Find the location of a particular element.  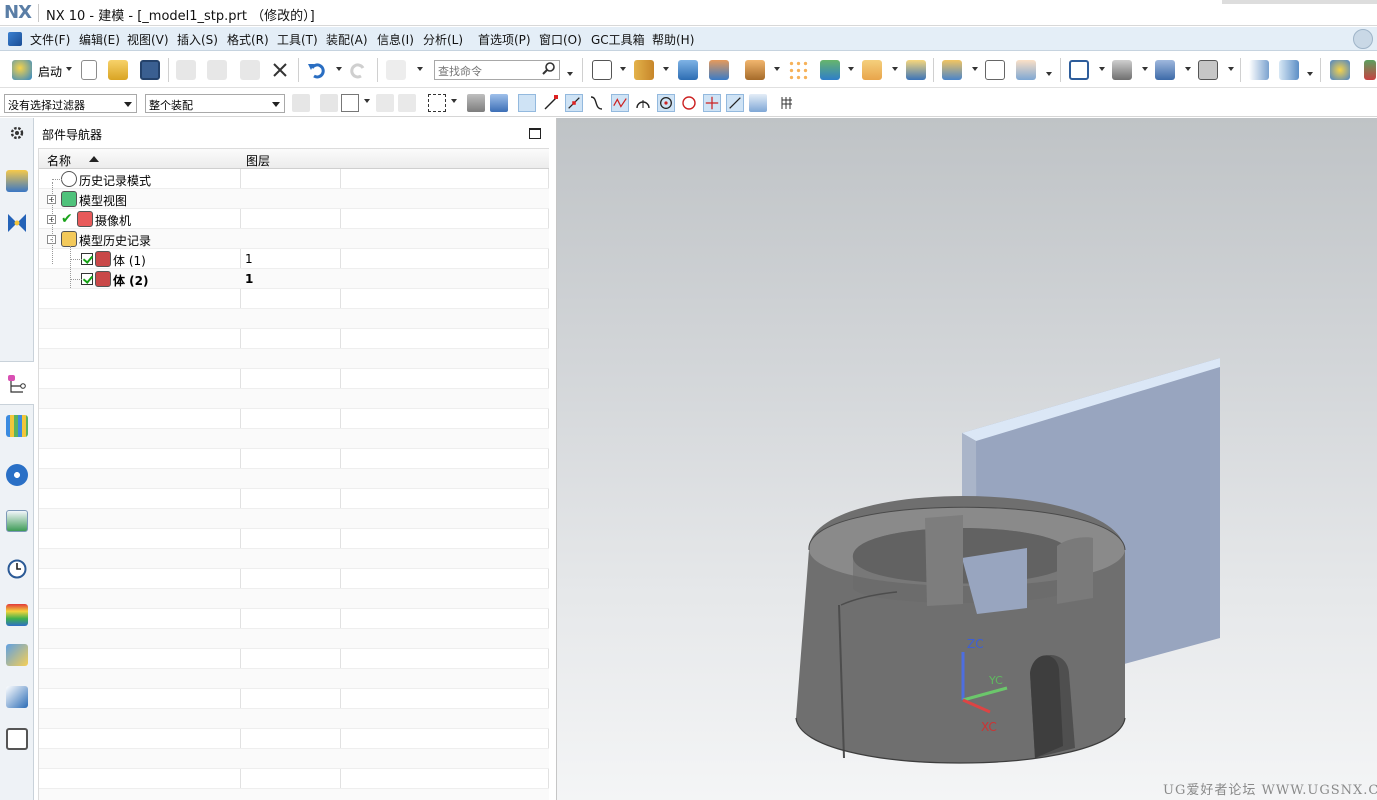

menu-preferences: 首选项(P) is located at coordinates (504, 39).